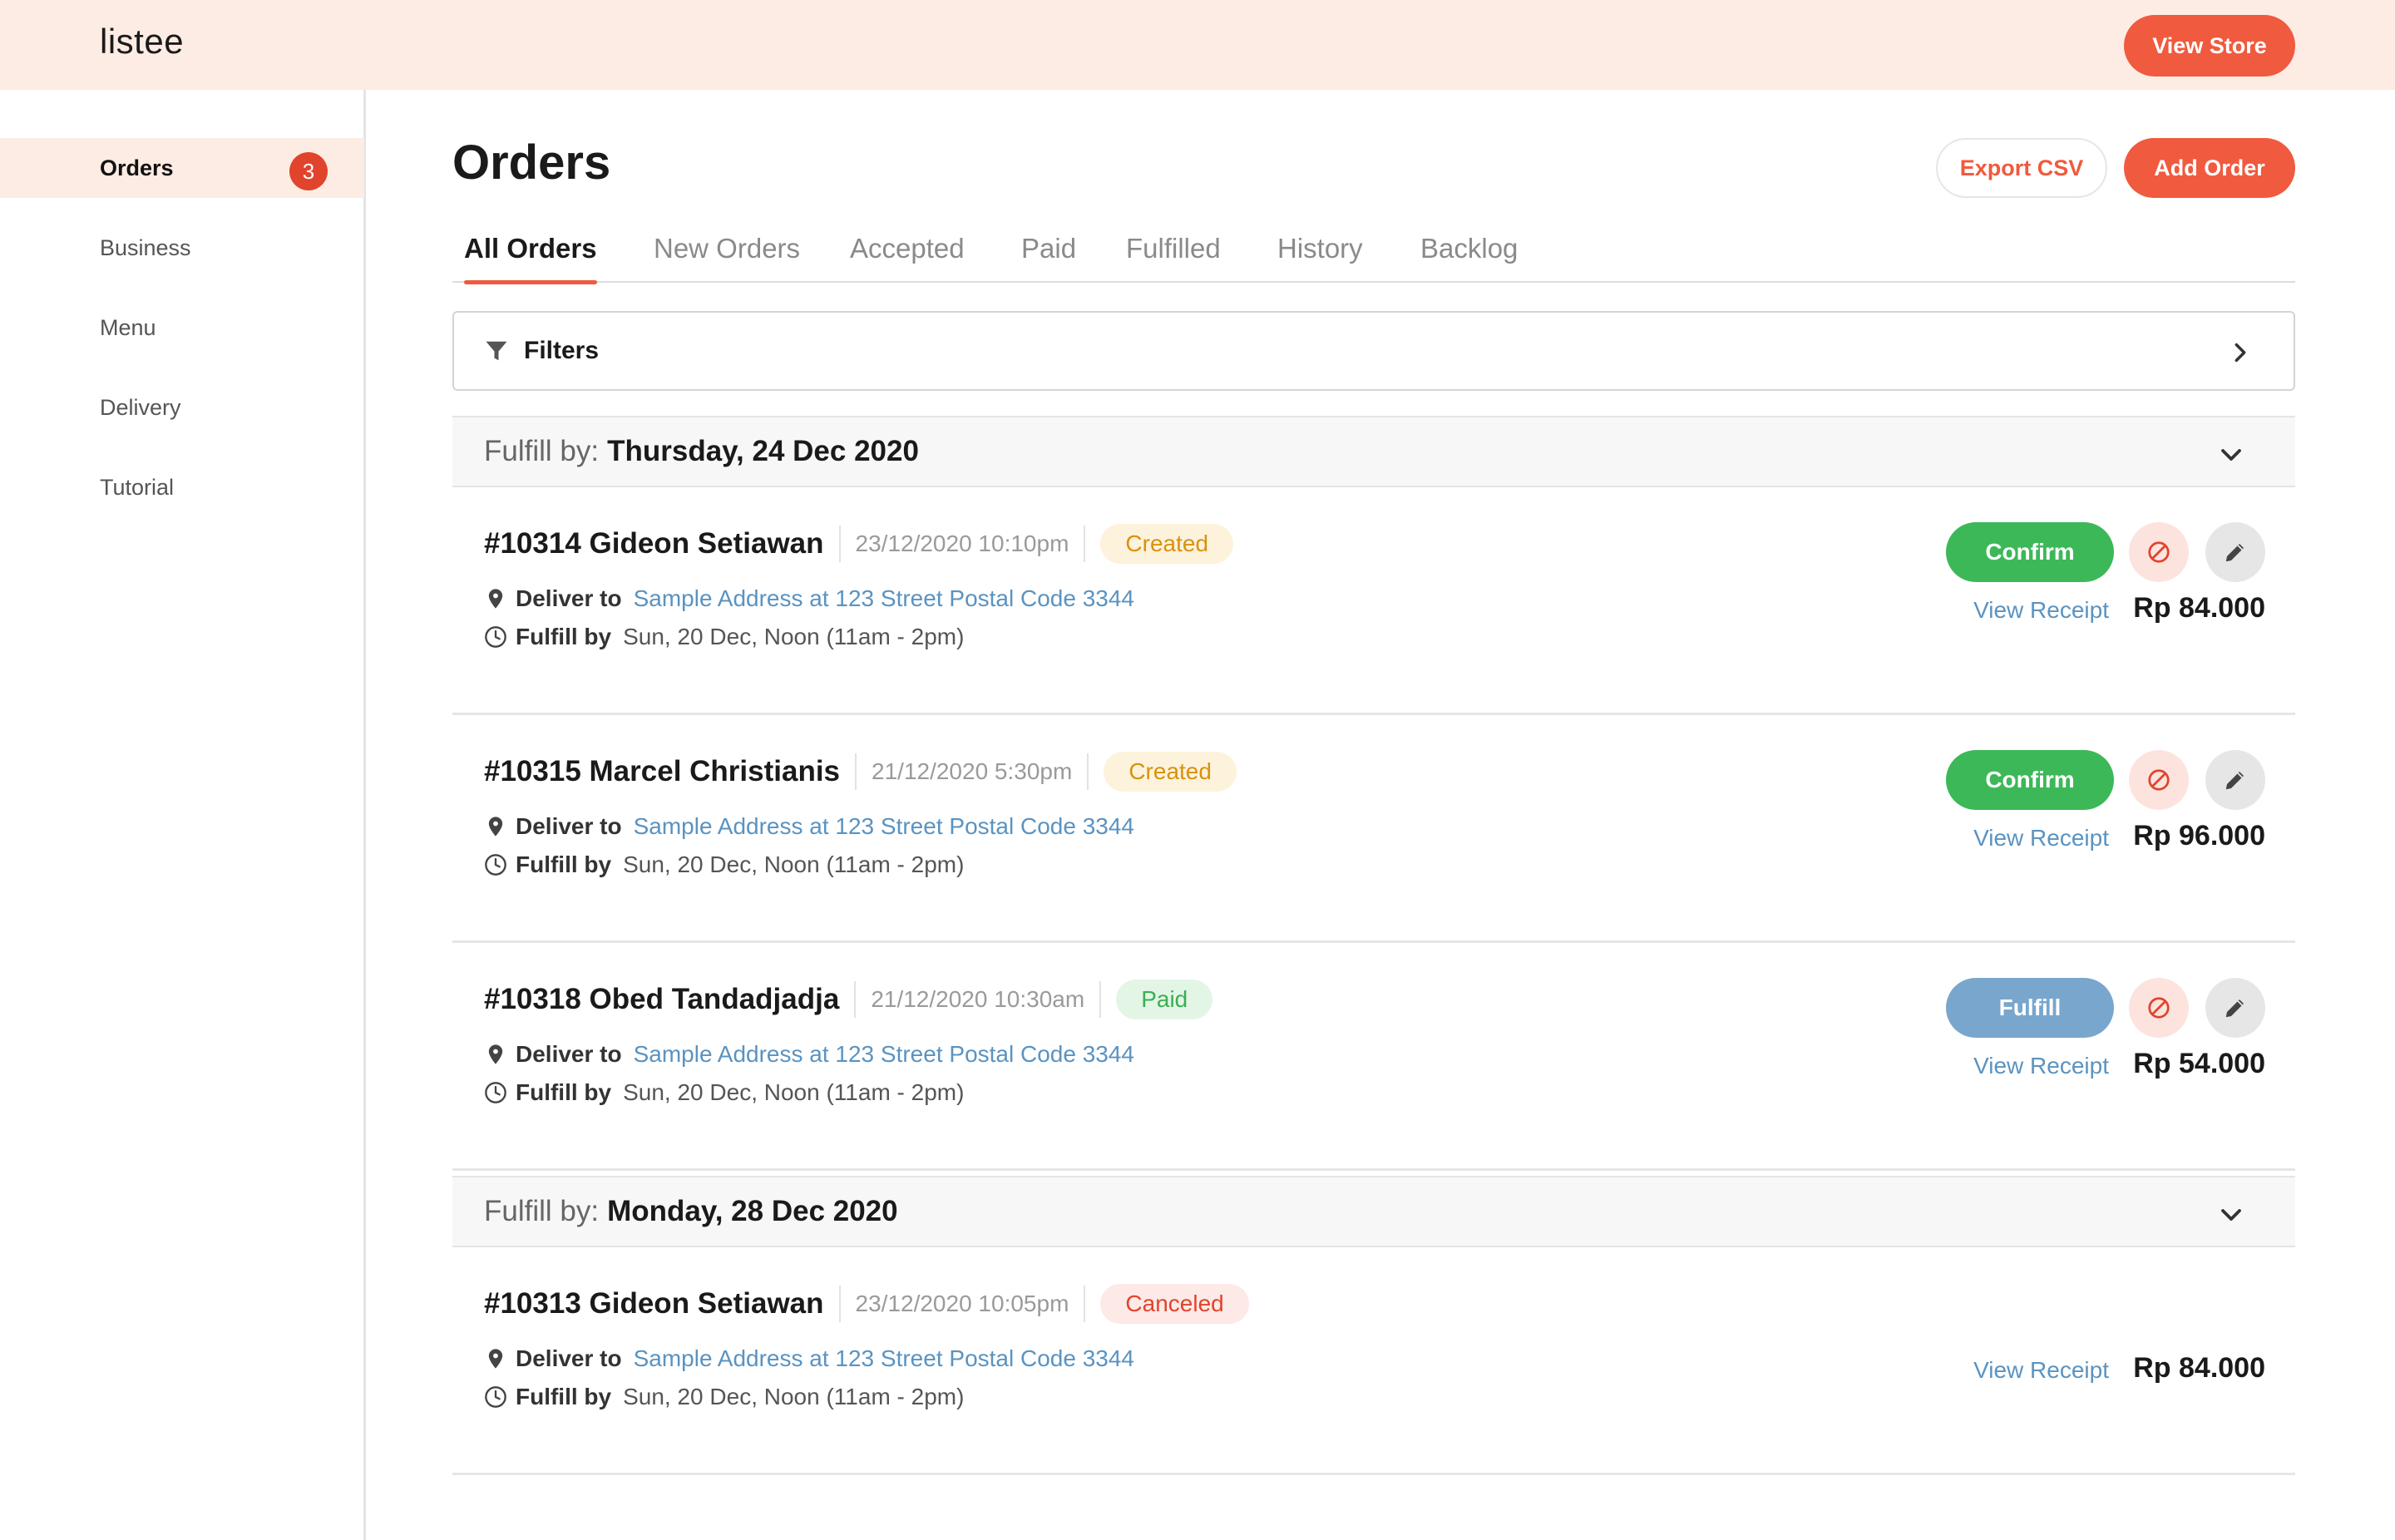 Image resolution: width=2395 pixels, height=1540 pixels. I want to click on order-title: #10318 Obed Tandadjadja, so click(661, 999).